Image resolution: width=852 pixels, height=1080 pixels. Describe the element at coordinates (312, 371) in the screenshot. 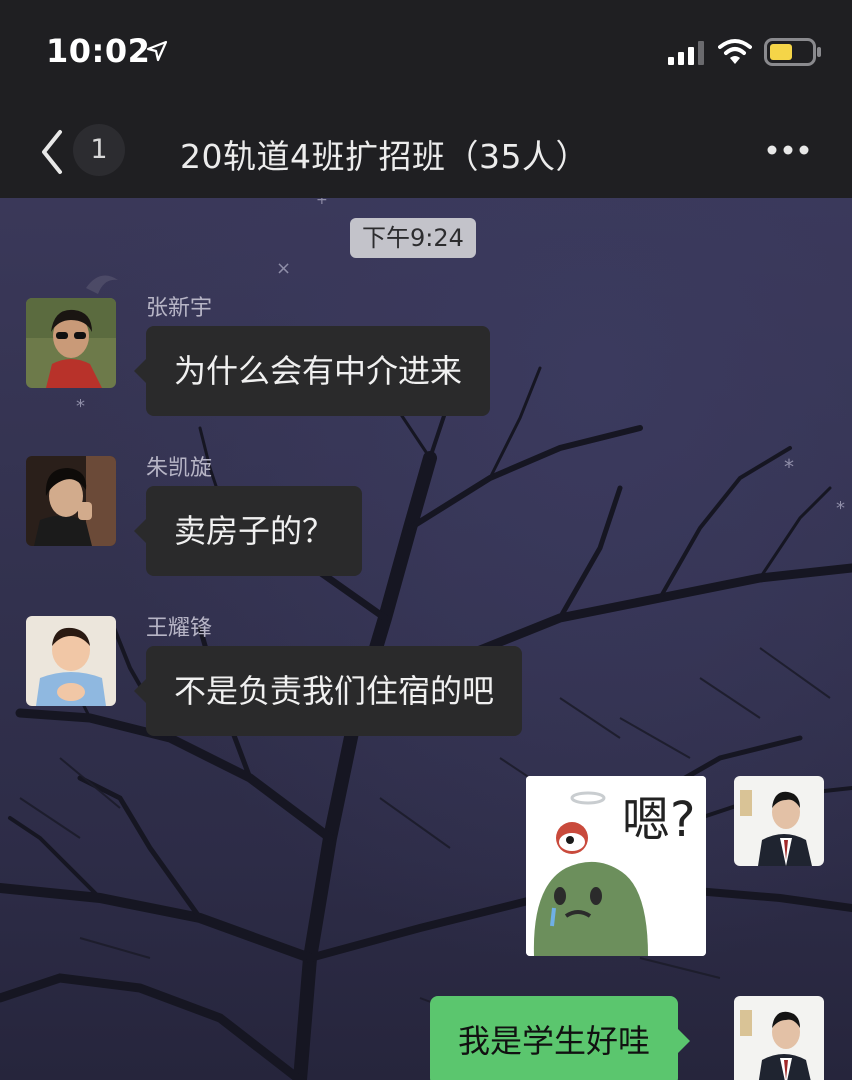

I see `message-bubble: 为什么会有中介进来` at that location.